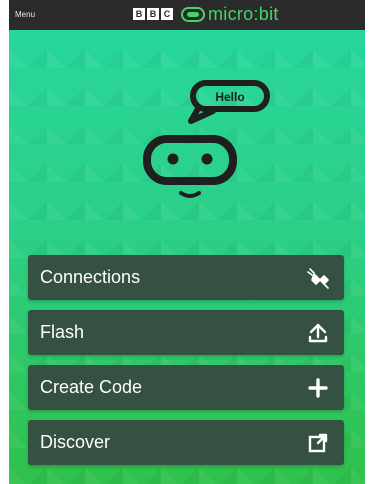 The width and height of the screenshot is (373, 484). I want to click on top-bar: Menu B B C micro:bit, so click(187, 15).